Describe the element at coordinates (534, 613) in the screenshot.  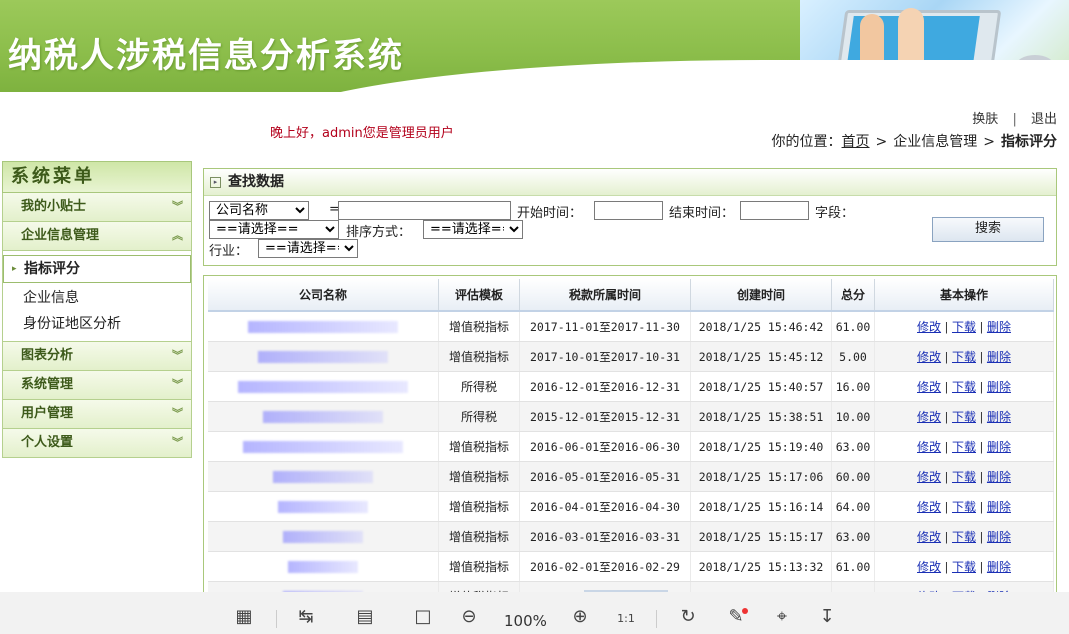
I see `image-viewer-toolbar: ▦ ↹ ▤ □ ⊖ 100% ⊕ 1:1 ↻ ✎ ⌖ ↧` at that location.